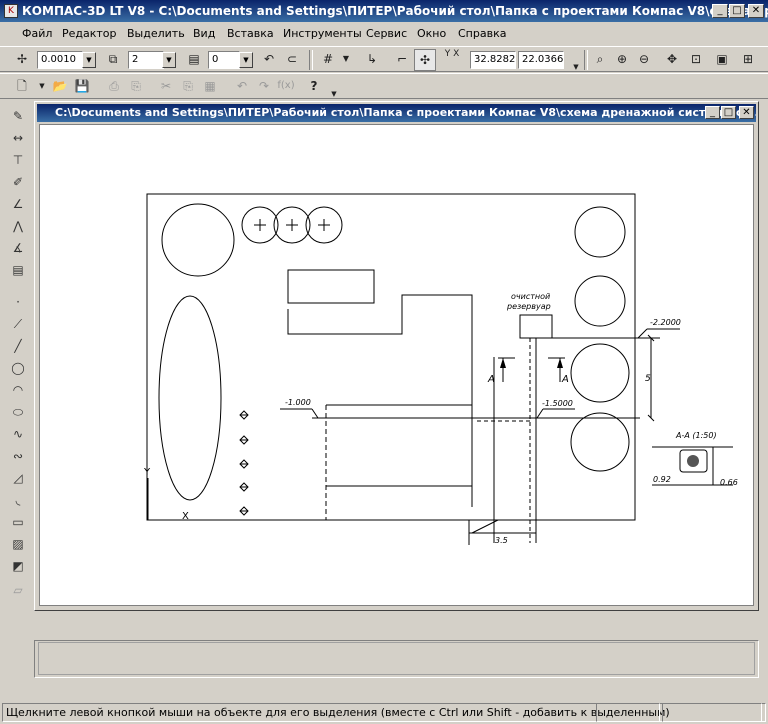 This screenshot has width=768, height=724. What do you see at coordinates (402, 59) in the screenshot?
I see `ortho-icon: ⌐` at bounding box center [402, 59].